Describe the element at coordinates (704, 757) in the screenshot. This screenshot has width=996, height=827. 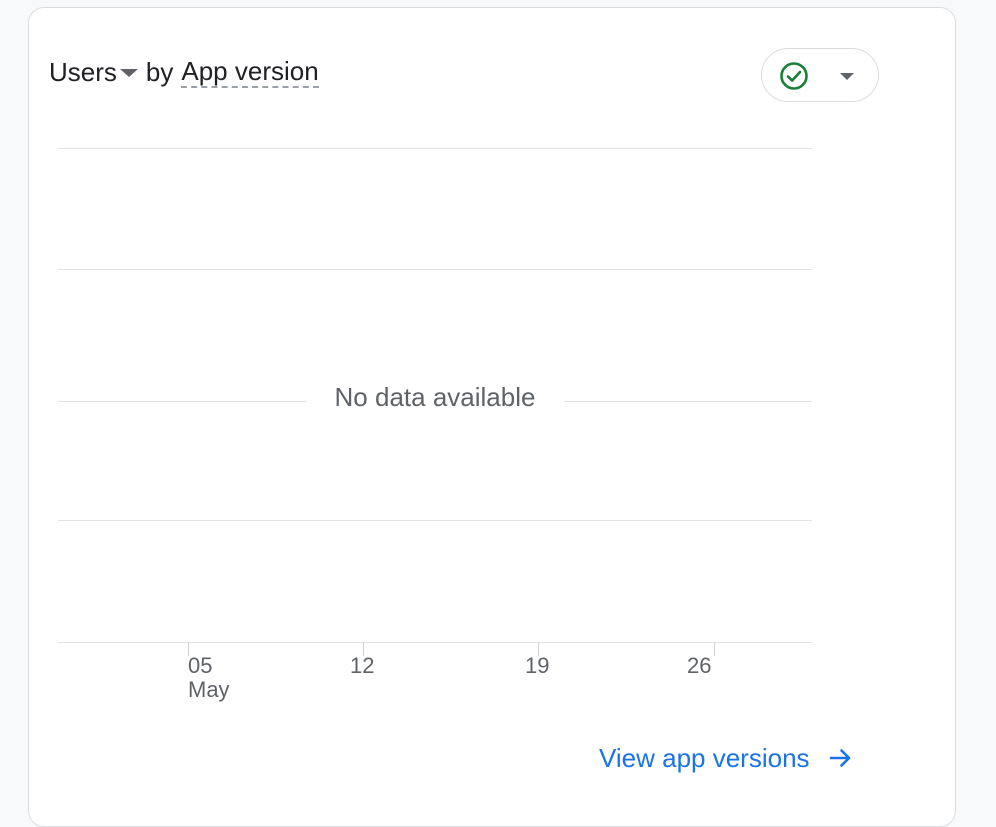
I see `view-app-versions-label: View app versions` at that location.